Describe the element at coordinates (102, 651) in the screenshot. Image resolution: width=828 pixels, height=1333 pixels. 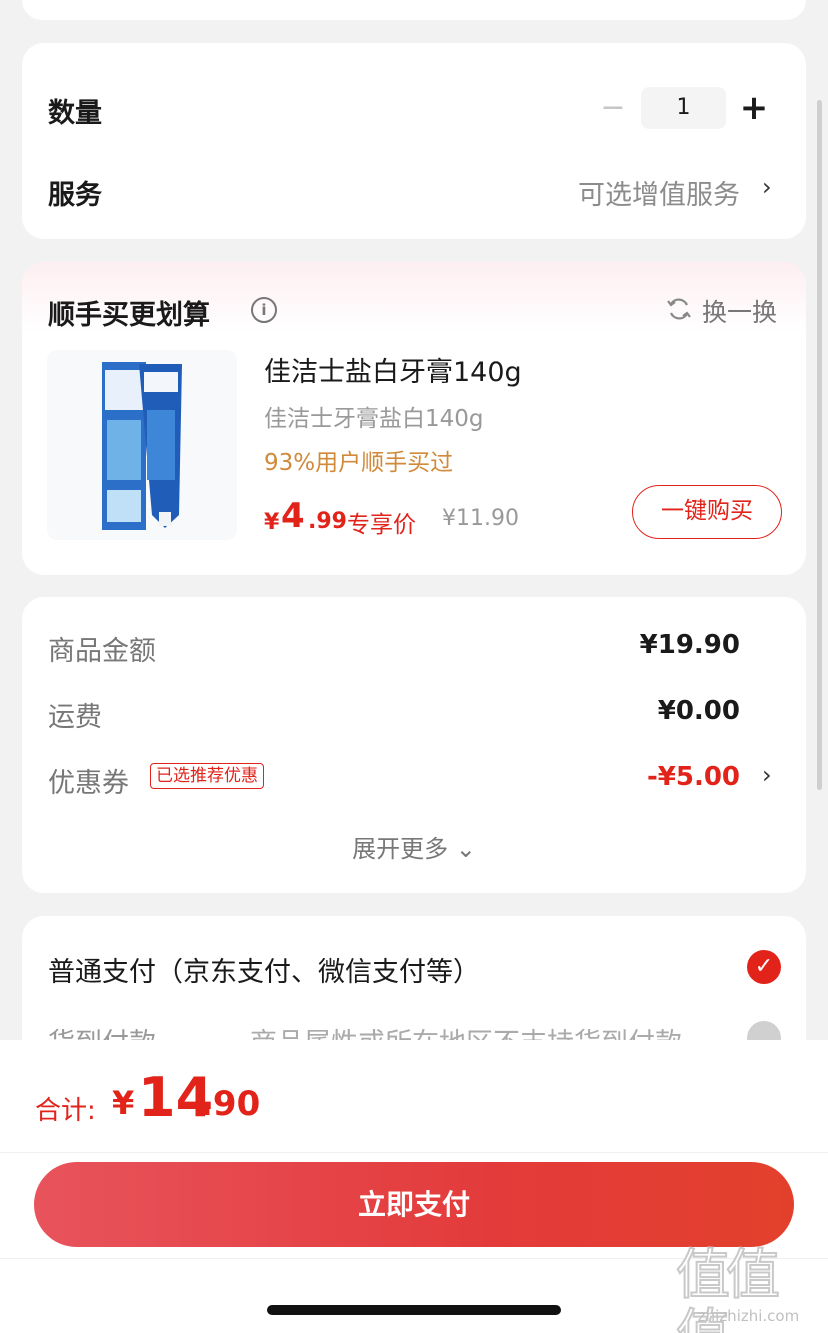
I see `goods-amount-label: 商品金额` at that location.